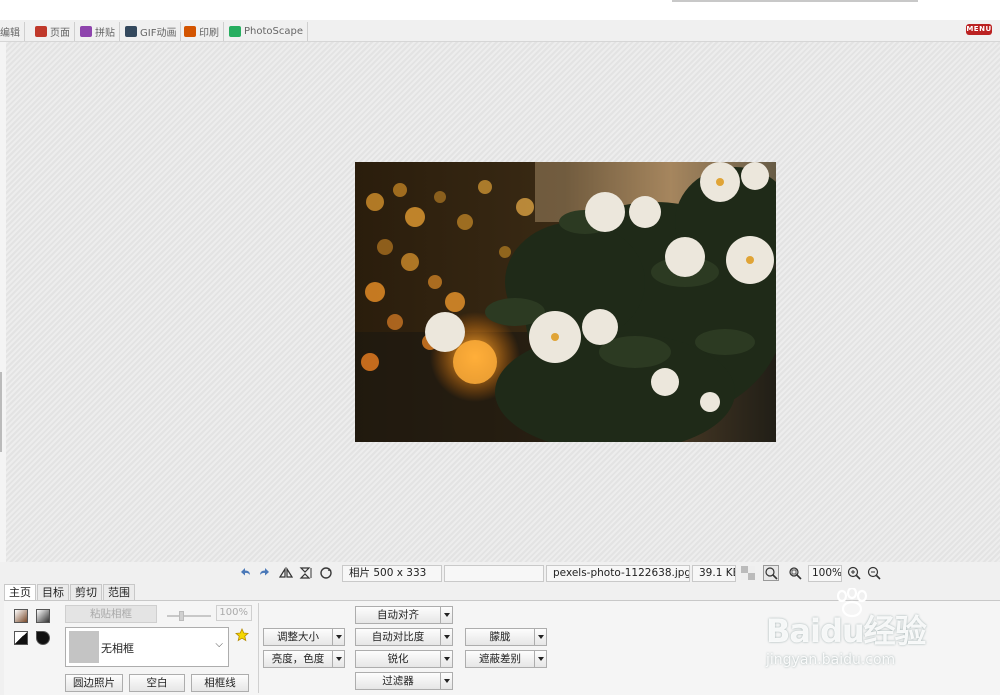 The height and width of the screenshot is (695, 1000). I want to click on brightness-color-button: 亮度，色度, so click(298, 659).